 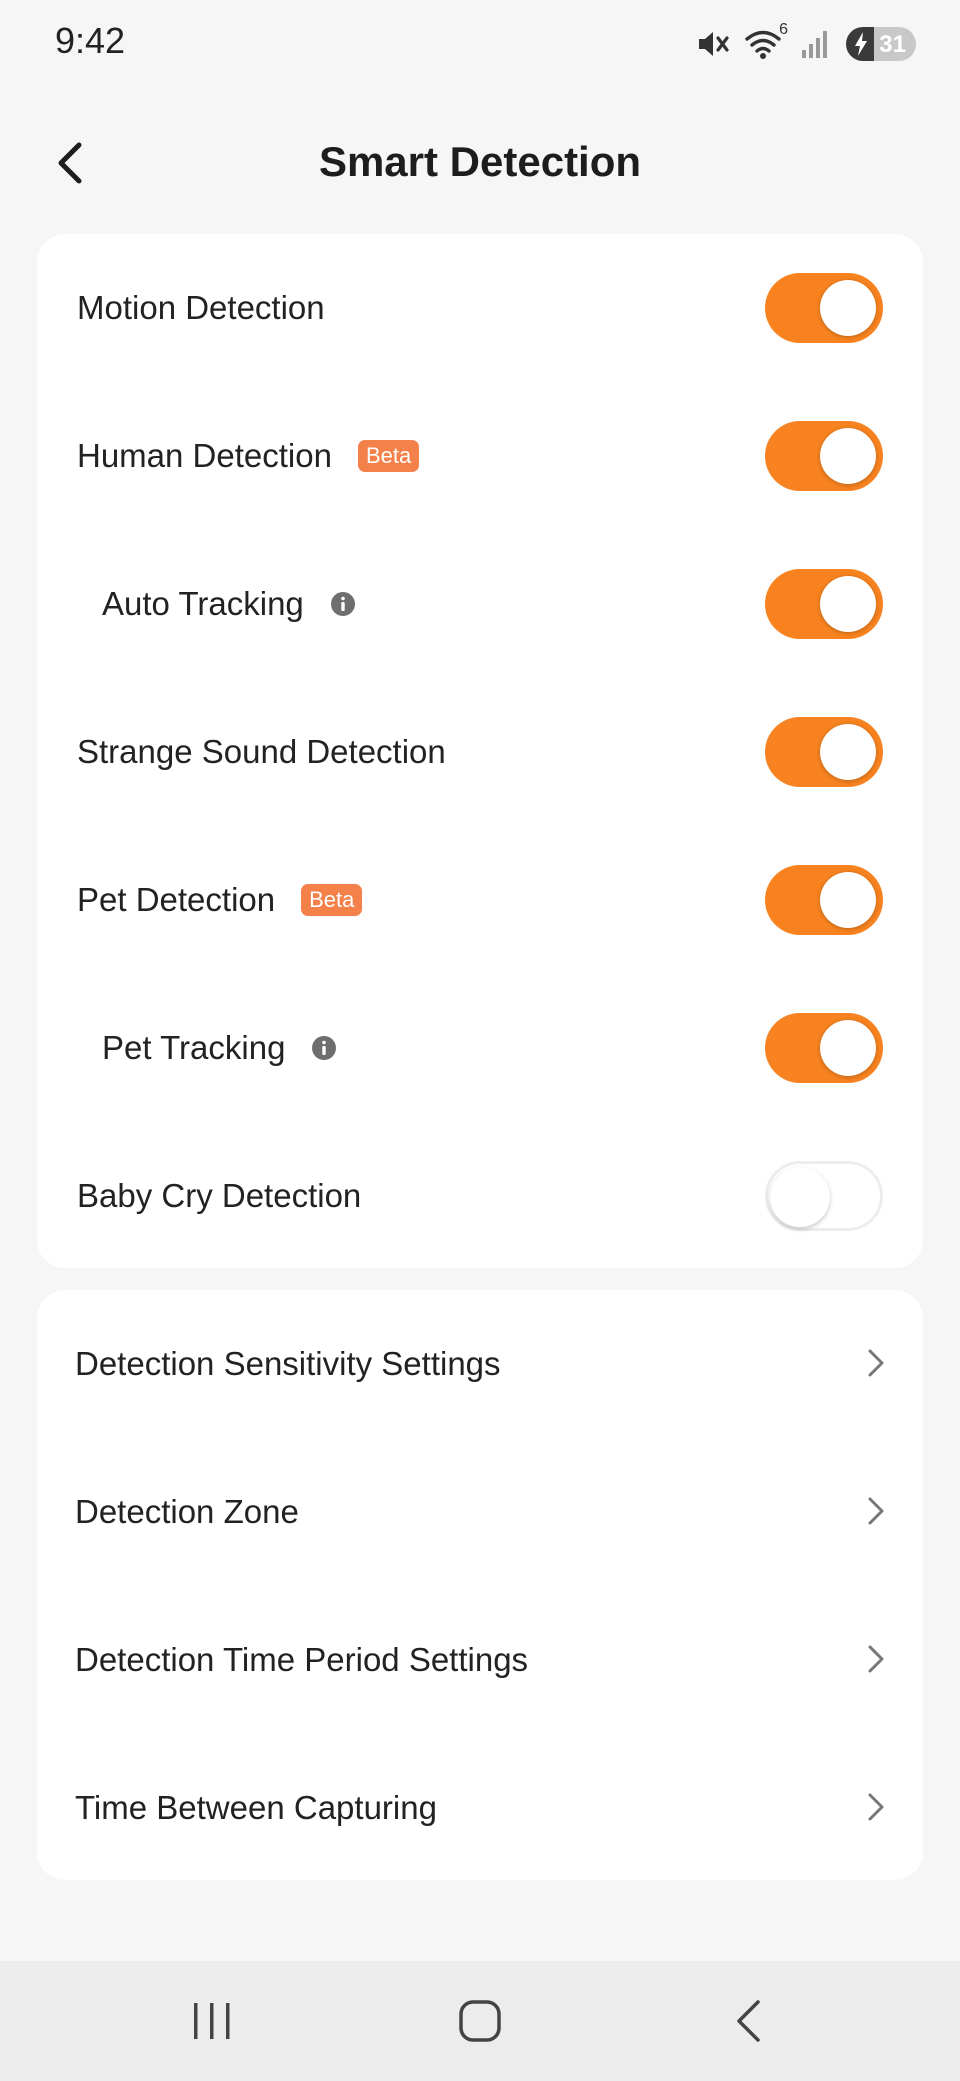 I want to click on baby-cry-detection-toggle, so click(x=824, y=1196).